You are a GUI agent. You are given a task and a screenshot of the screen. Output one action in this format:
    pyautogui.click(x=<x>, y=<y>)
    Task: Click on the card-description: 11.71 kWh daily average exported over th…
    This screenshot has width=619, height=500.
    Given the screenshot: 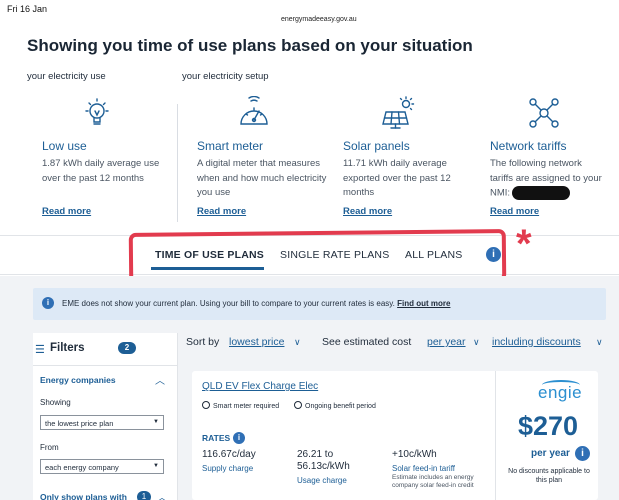 What is the action you would take?
    pyautogui.click(x=397, y=178)
    